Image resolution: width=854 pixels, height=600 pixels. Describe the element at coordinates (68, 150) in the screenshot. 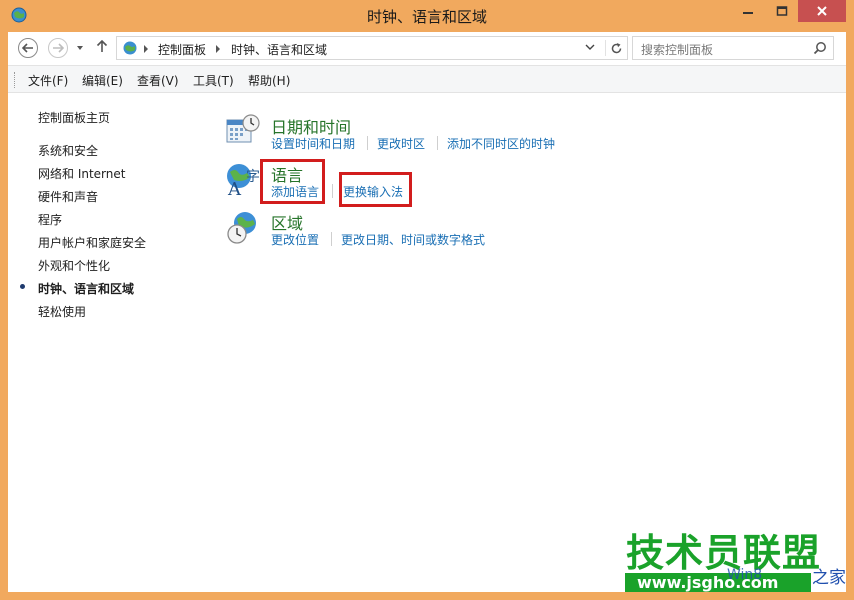

I see `sidebar-item-system-security: 系统和安全` at that location.